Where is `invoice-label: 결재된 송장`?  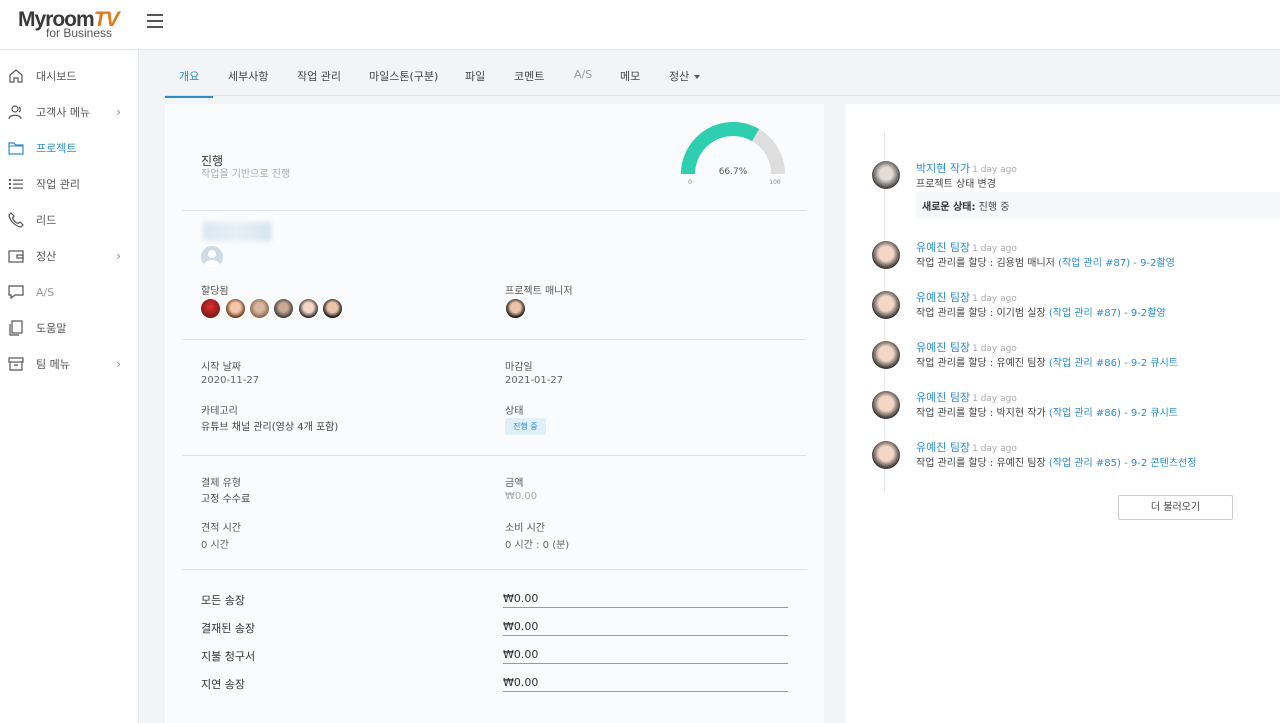 invoice-label: 결재된 송장 is located at coordinates (228, 628).